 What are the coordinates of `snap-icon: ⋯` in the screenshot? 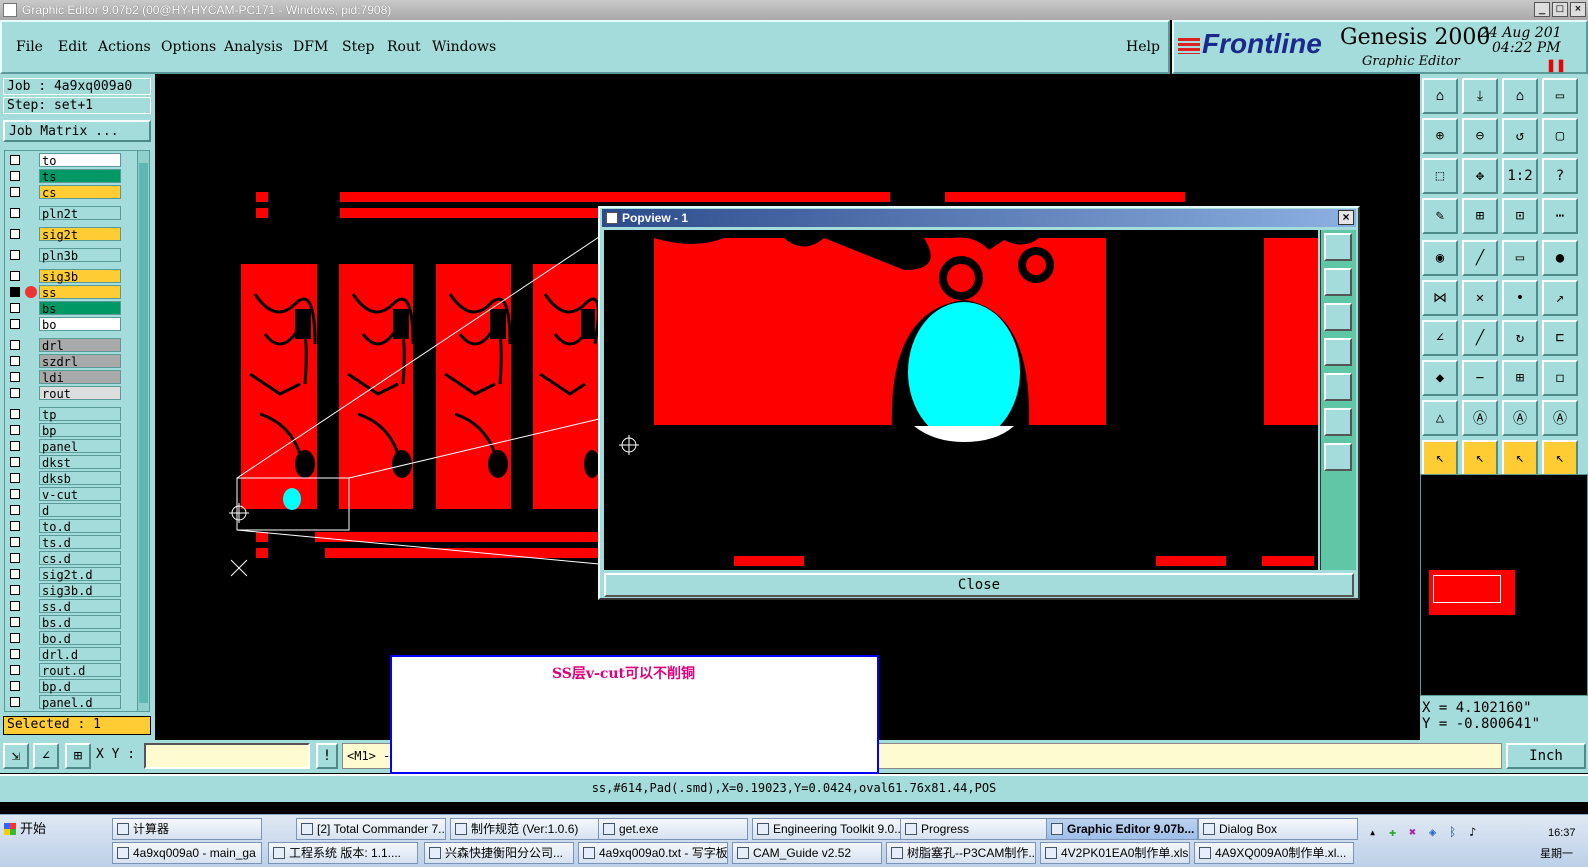 It's located at (1560, 216).